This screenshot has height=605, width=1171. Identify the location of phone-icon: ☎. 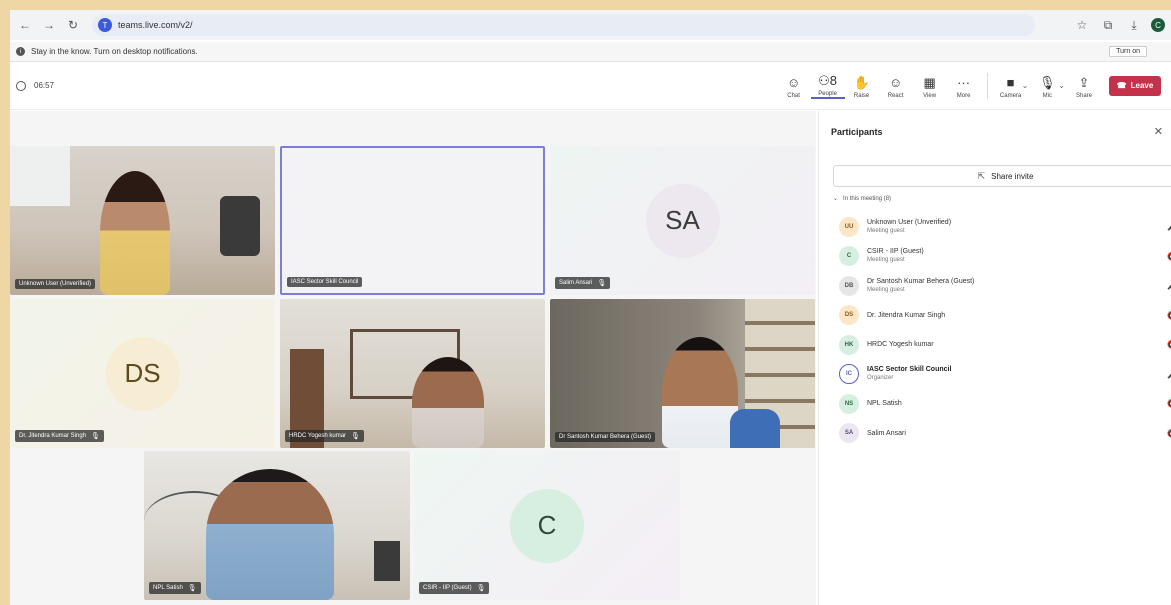
(1121, 85).